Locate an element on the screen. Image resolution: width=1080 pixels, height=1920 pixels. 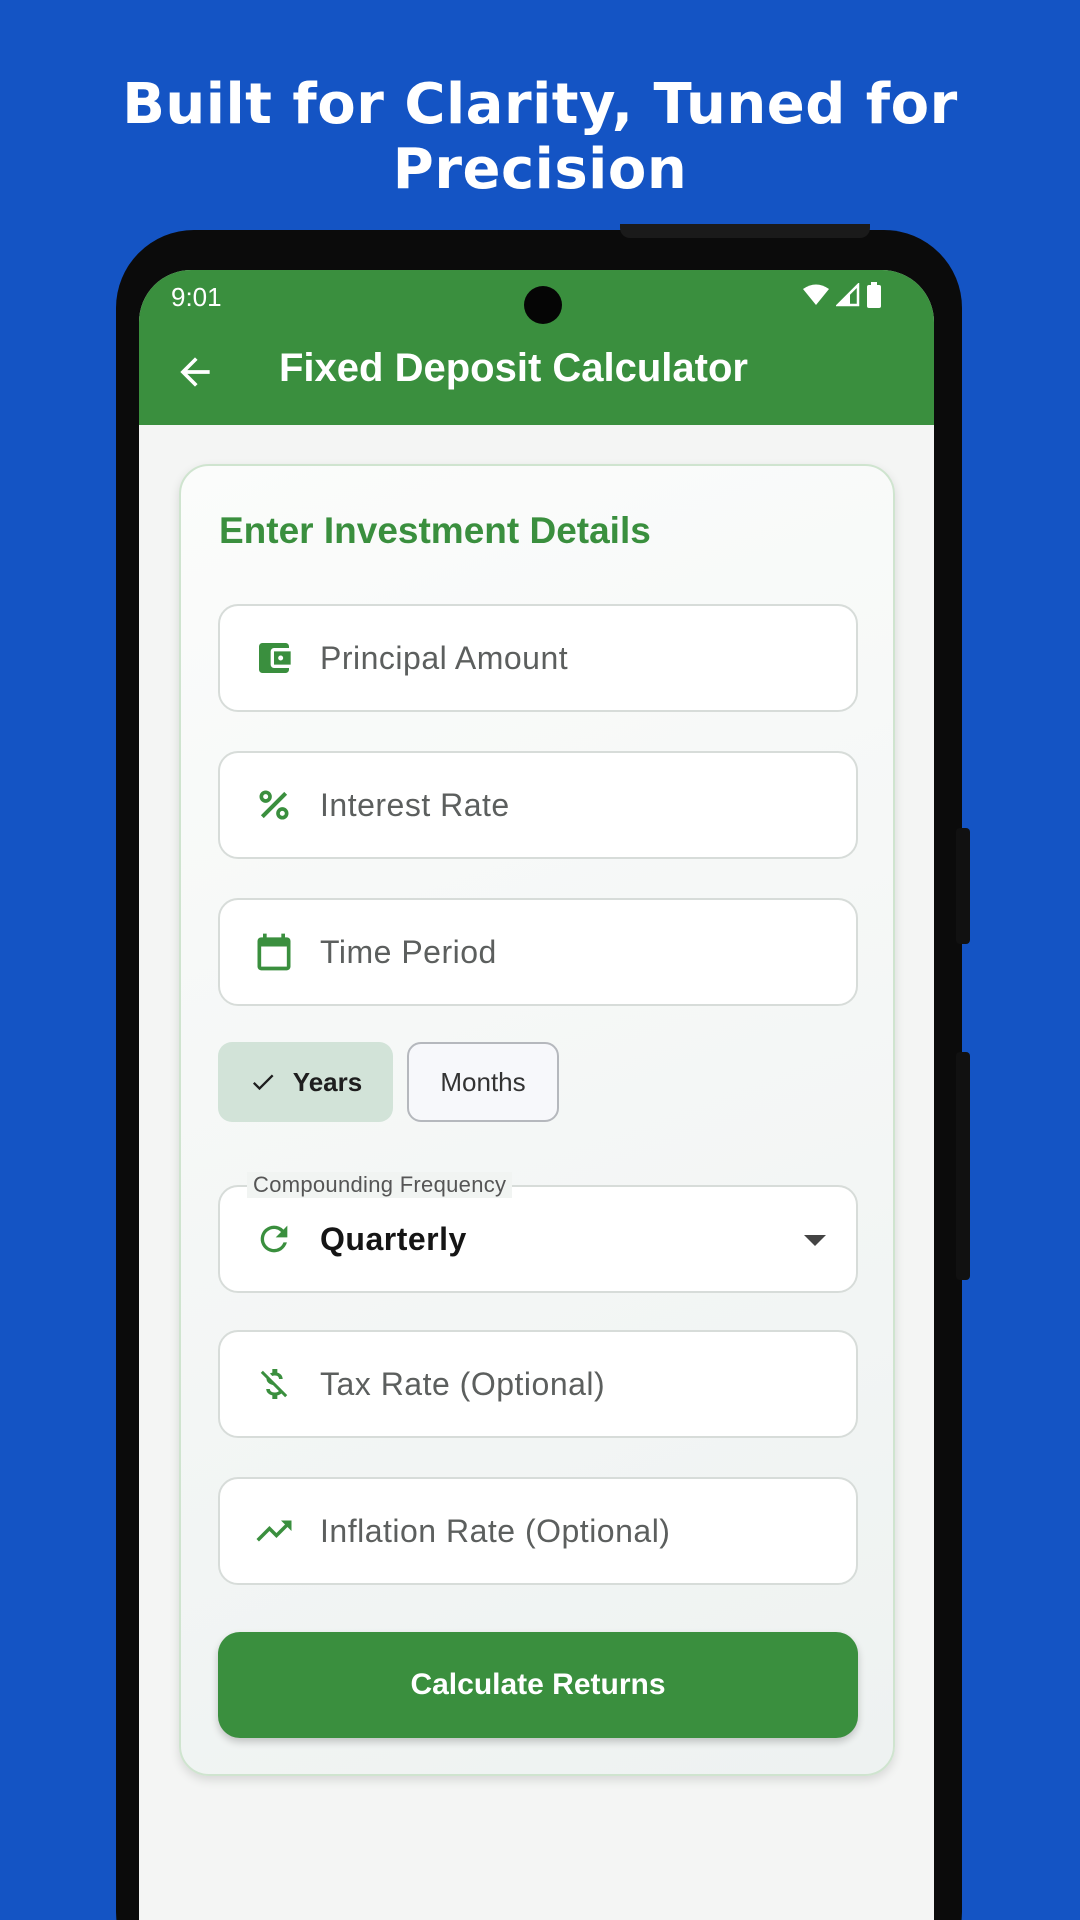
tax-rate-field: Tax Rate (Optional) is located at coordinates (538, 1384).